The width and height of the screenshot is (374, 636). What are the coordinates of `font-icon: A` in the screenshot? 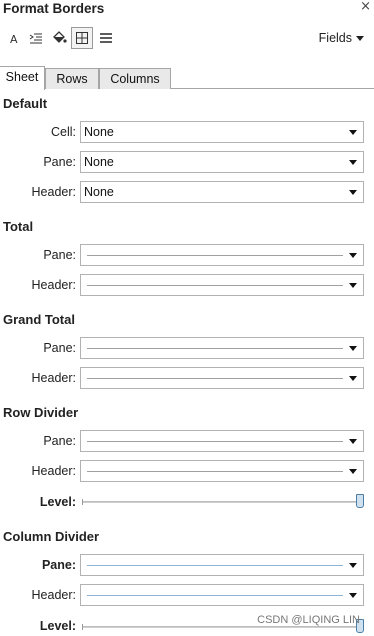 It's located at (14, 38).